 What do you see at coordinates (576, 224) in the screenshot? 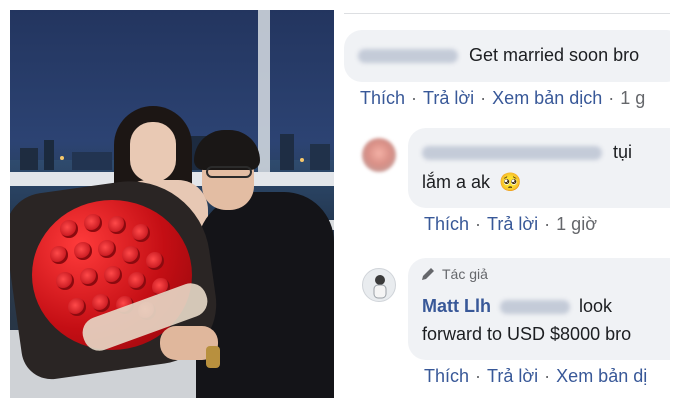
I see `comment-time: 1 giờ` at bounding box center [576, 224].